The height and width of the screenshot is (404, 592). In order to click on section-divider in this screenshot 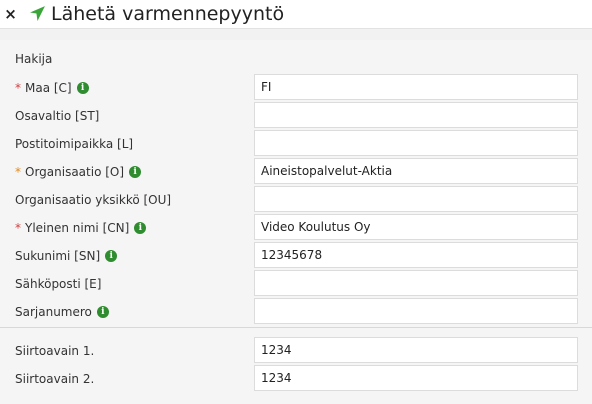, I will do `click(296, 327)`.